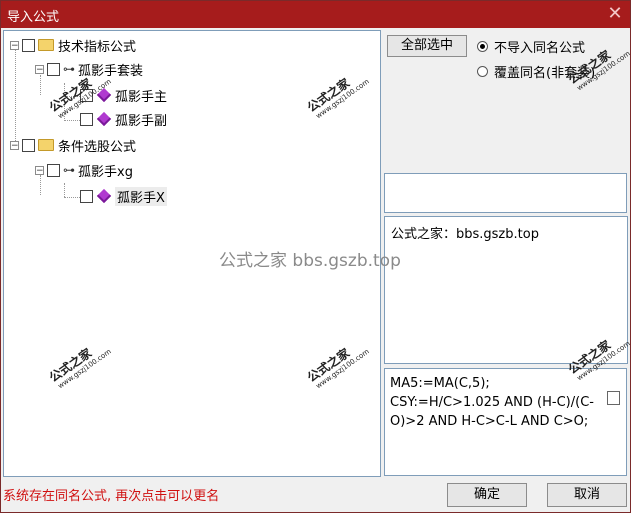  Describe the element at coordinates (97, 47) in the screenshot. I see `tree-item-label: 技术指标公式` at that location.